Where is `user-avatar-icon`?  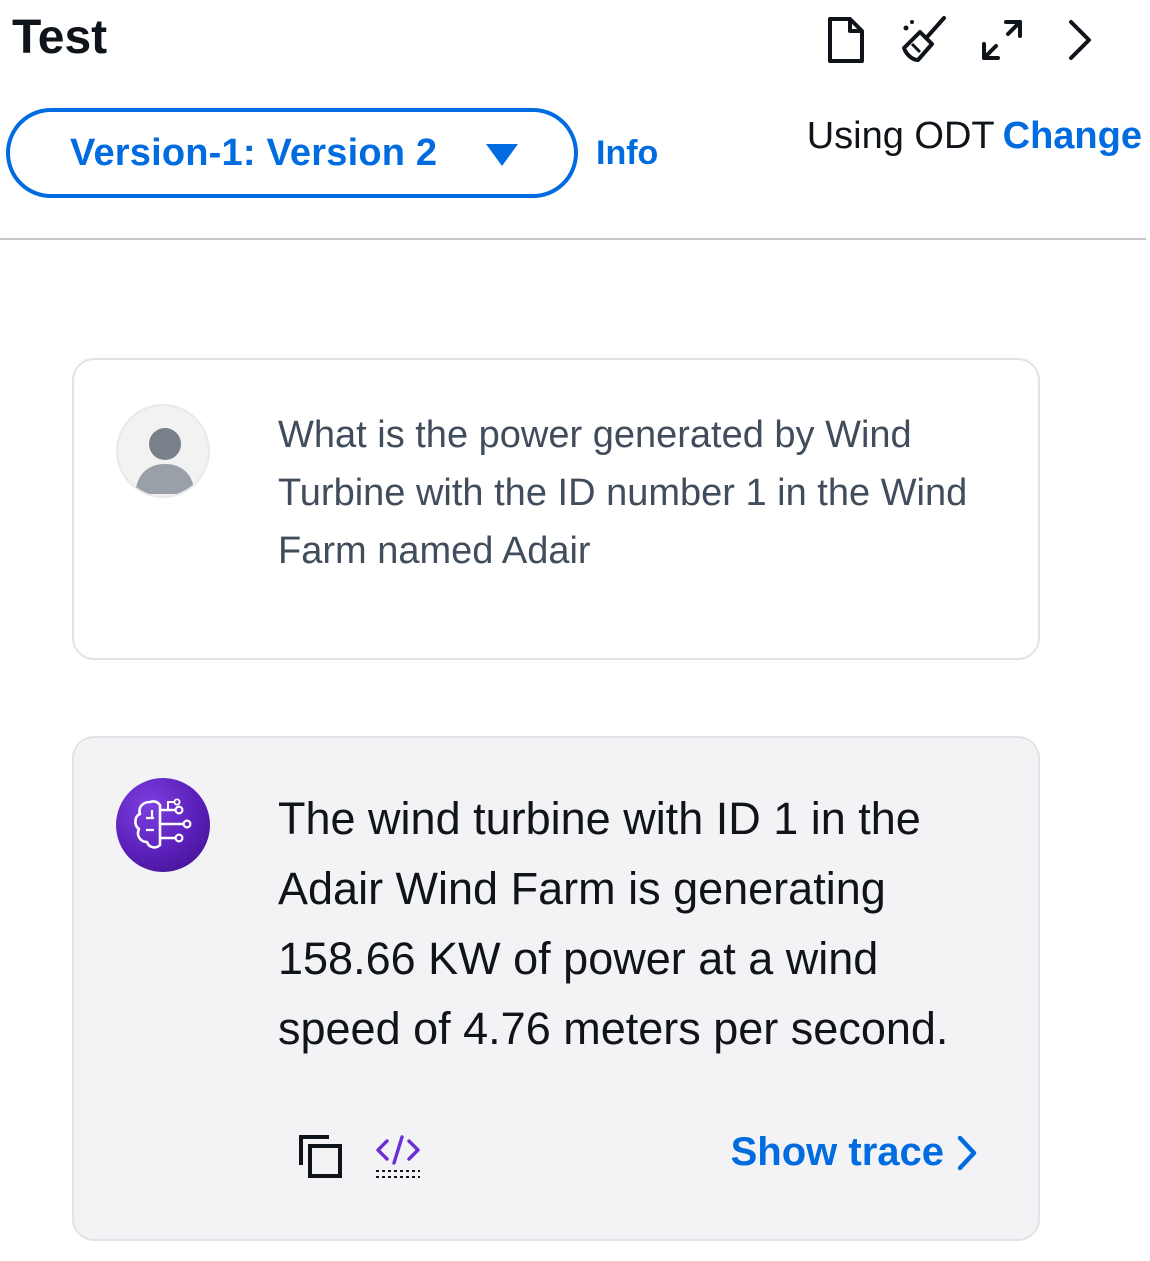 user-avatar-icon is located at coordinates (163, 451).